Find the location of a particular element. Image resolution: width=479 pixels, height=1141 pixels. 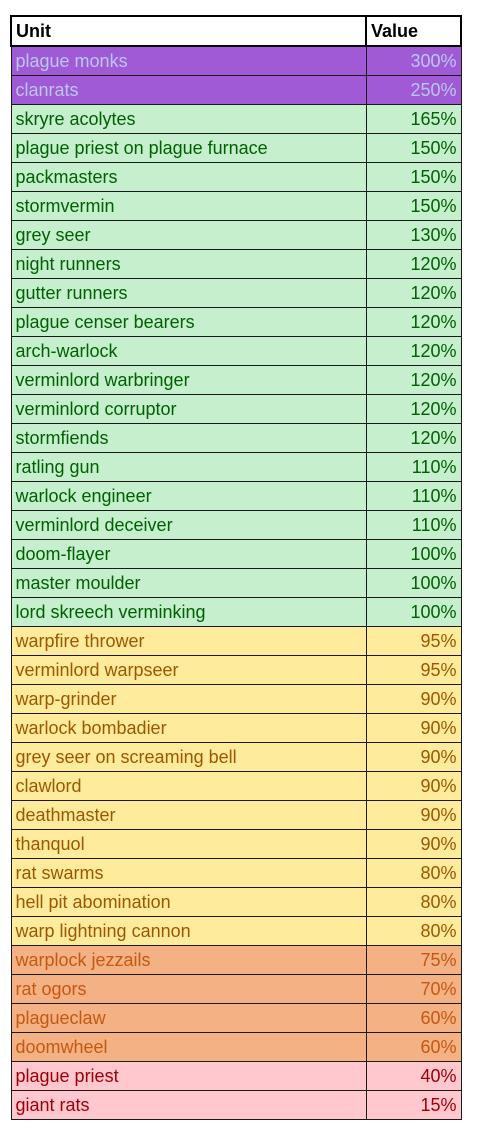

table-row: warp-grinder 90% is located at coordinates (236, 699).